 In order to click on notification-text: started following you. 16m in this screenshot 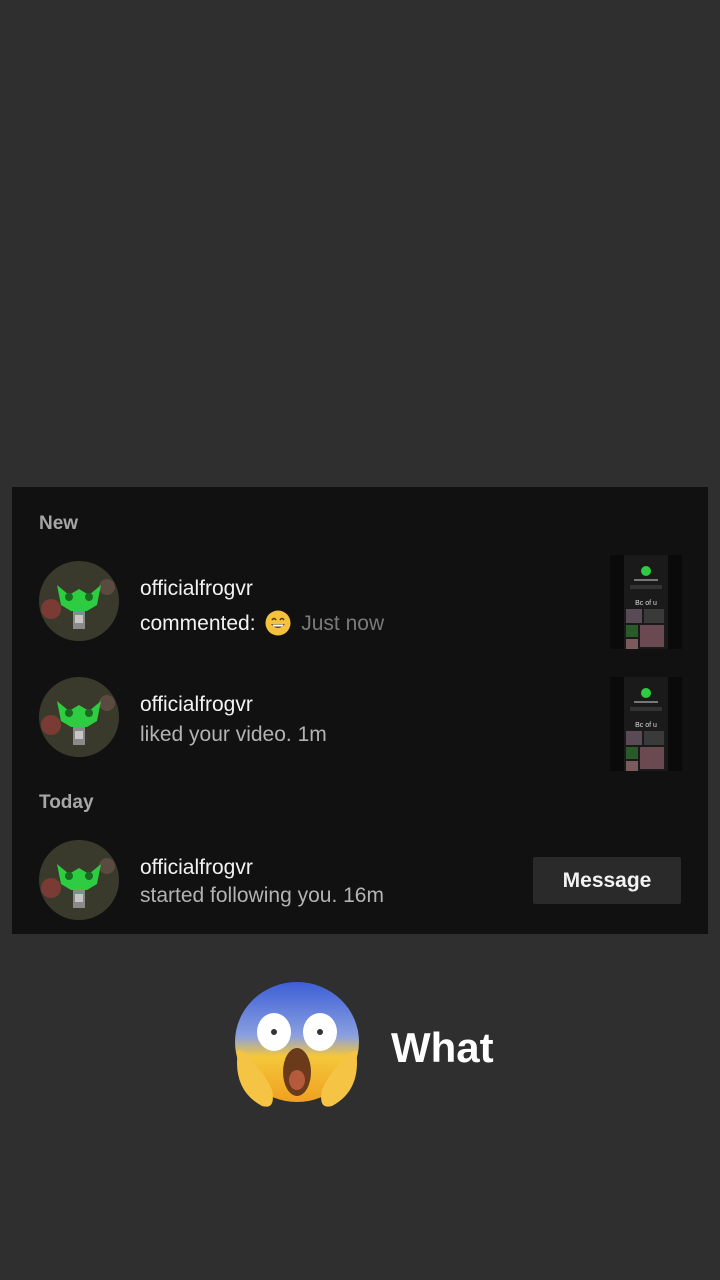, I will do `click(262, 896)`.